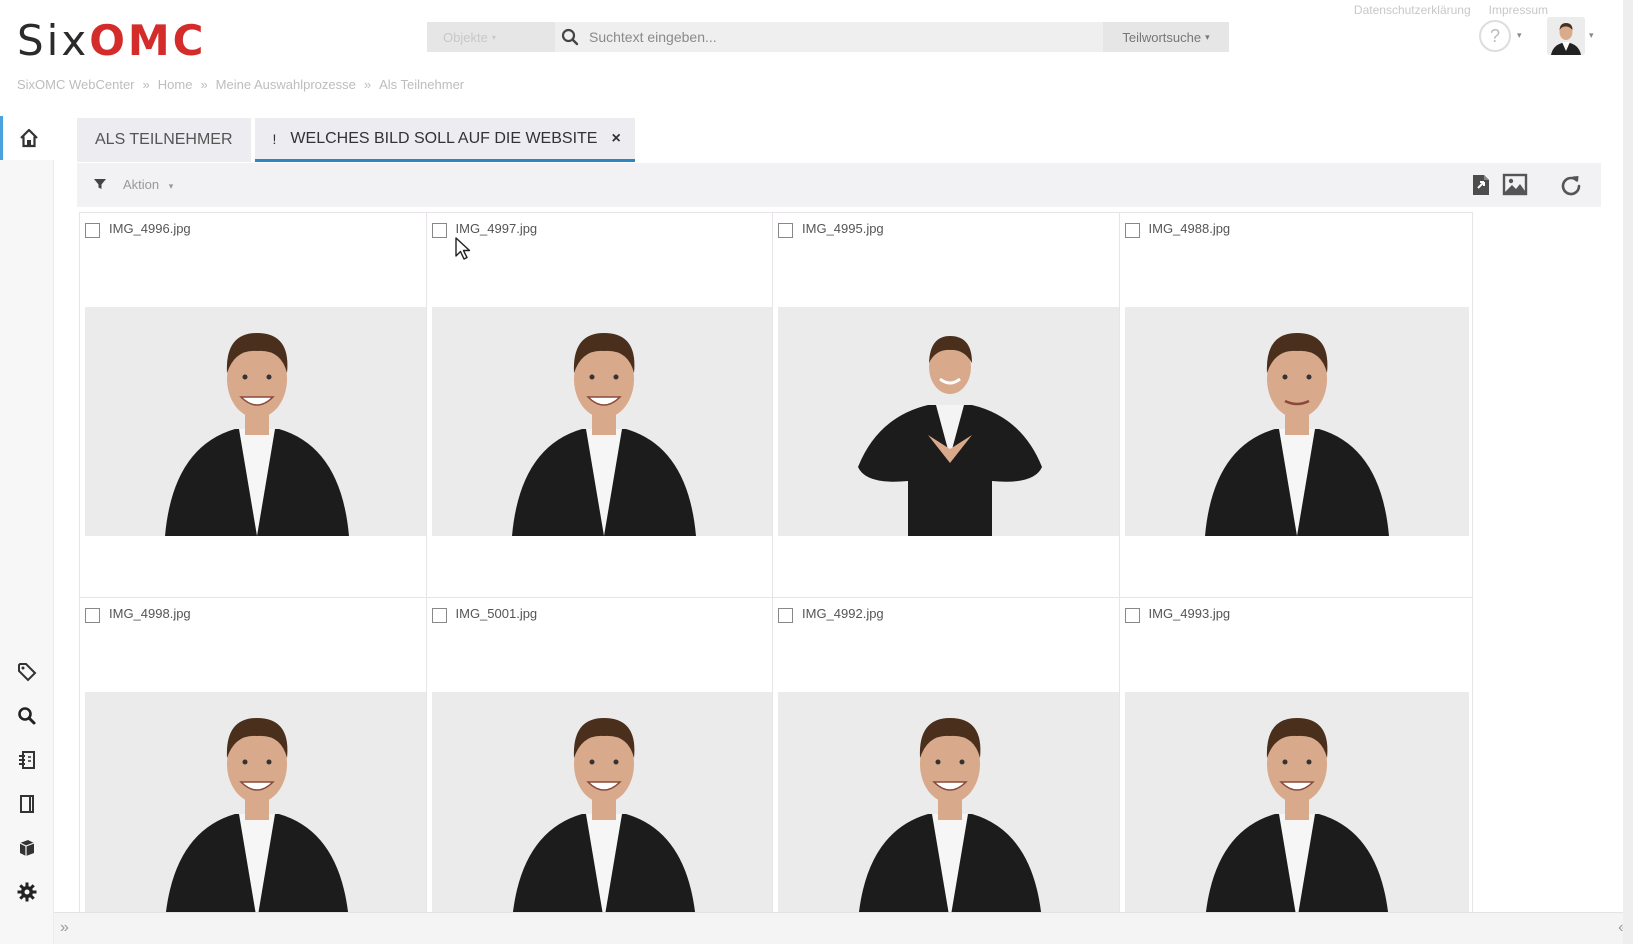  I want to click on image-card: IMG_4988.jpg, so click(1295, 408).